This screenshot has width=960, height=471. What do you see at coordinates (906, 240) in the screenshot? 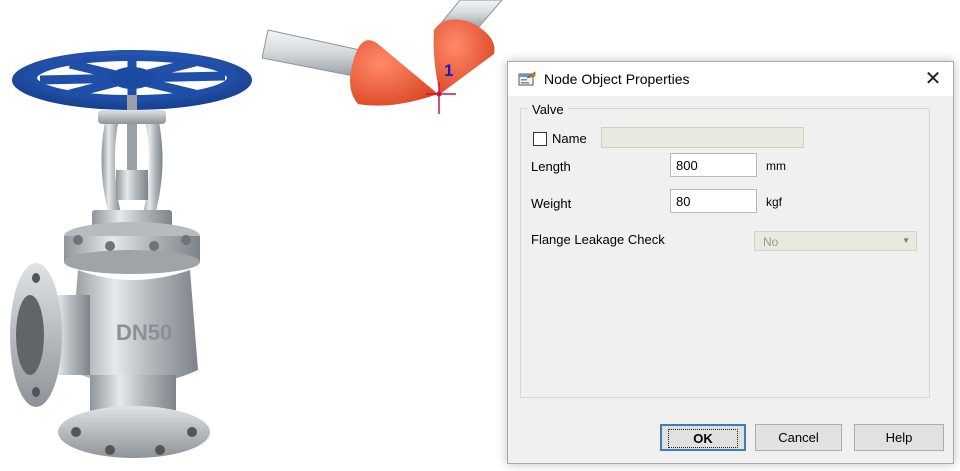
I see `chevron-down-icon: ▼` at bounding box center [906, 240].